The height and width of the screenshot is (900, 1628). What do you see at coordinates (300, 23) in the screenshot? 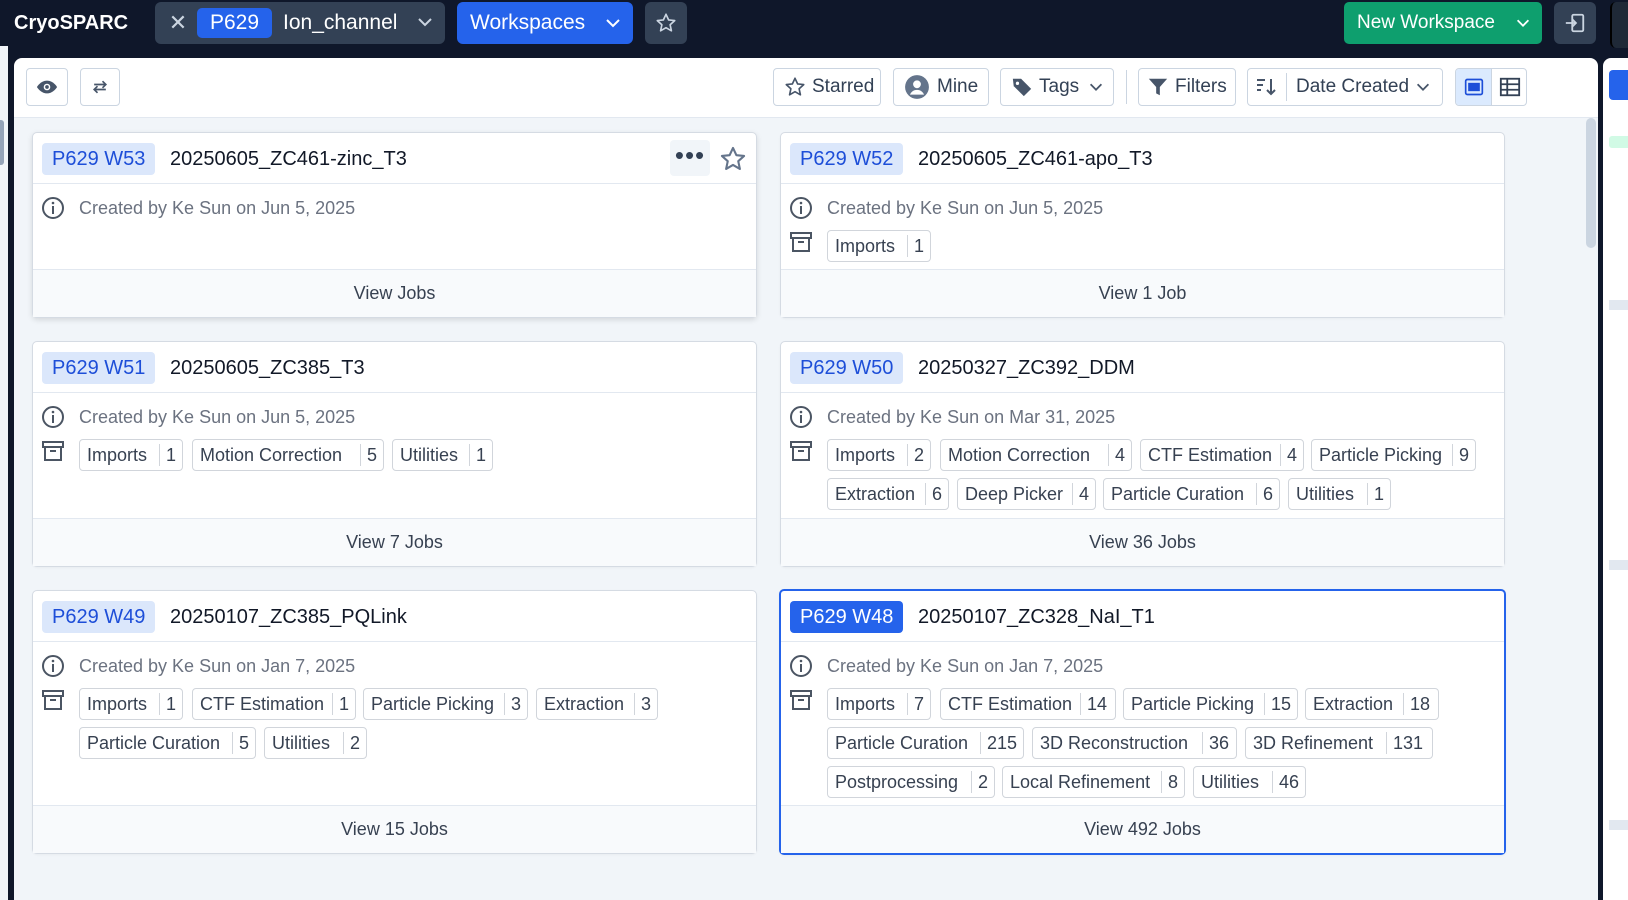
I see `project-selector: ✕ P629 Ion_channel` at bounding box center [300, 23].